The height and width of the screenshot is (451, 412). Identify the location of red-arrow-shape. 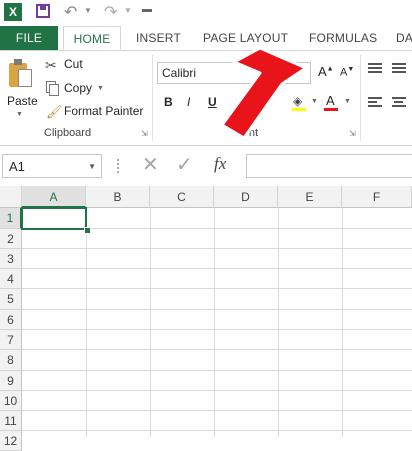
(264, 93).